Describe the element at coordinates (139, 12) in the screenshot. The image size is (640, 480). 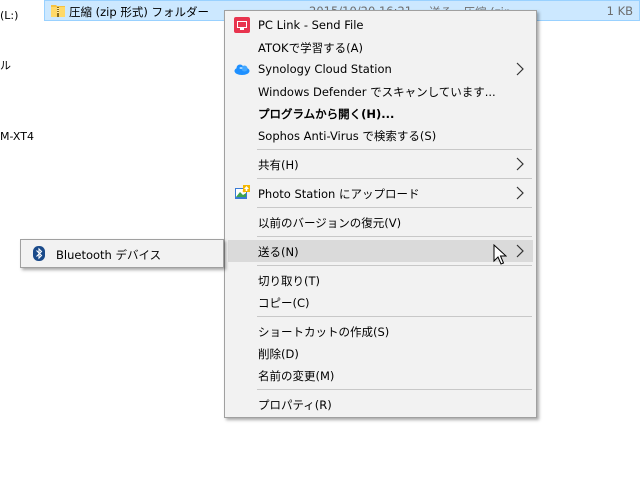
I see `file-name: 圧縮 (zip 形式) フォルダー` at that location.